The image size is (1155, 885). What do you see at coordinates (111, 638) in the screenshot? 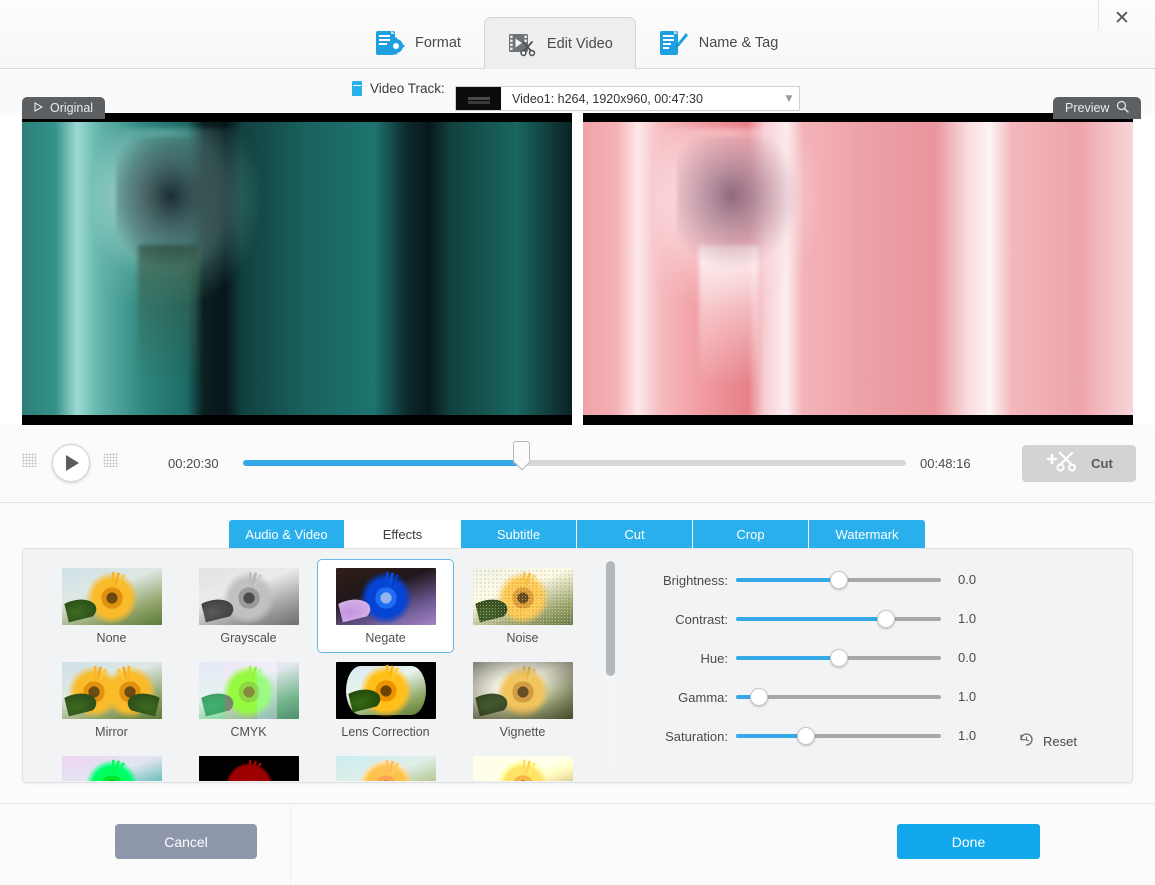
I see `effect-label: None` at bounding box center [111, 638].